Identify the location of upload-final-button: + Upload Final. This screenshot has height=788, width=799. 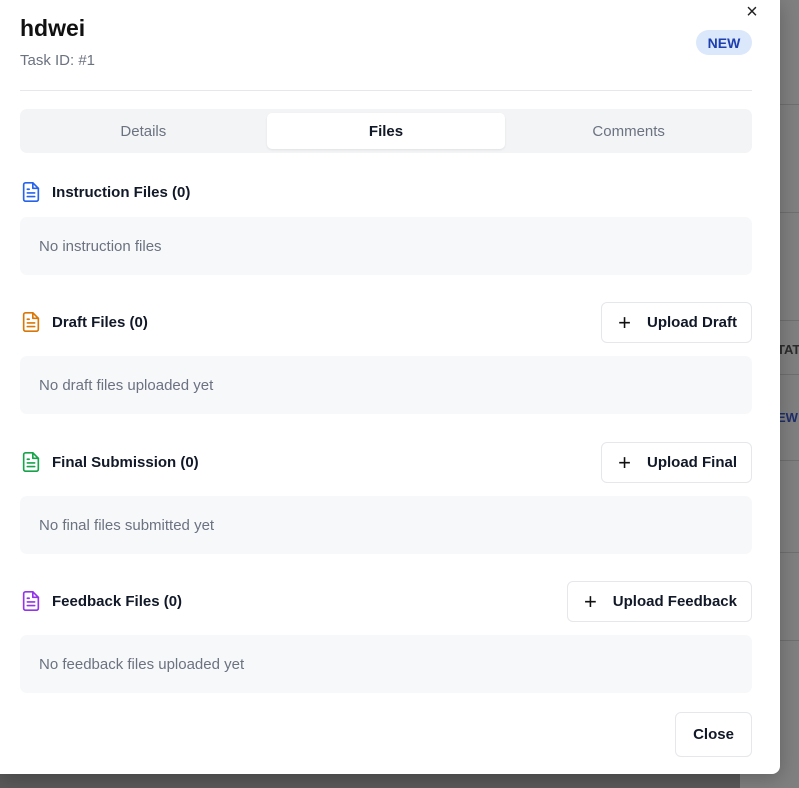
(676, 462).